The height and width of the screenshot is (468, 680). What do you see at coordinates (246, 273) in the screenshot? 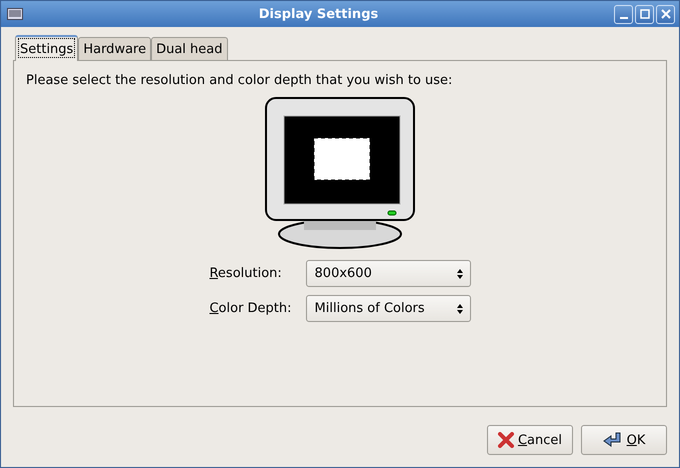
I see `field-label: Resolution:` at bounding box center [246, 273].